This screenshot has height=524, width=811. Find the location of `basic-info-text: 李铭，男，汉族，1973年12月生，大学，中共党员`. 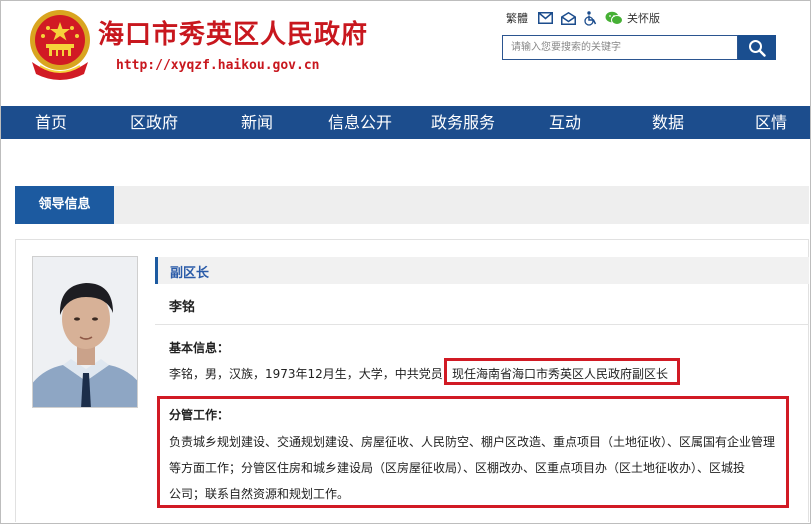

basic-info-text: 李铭，男，汉族，1973年12月生，大学，中共党员 is located at coordinates (306, 374).